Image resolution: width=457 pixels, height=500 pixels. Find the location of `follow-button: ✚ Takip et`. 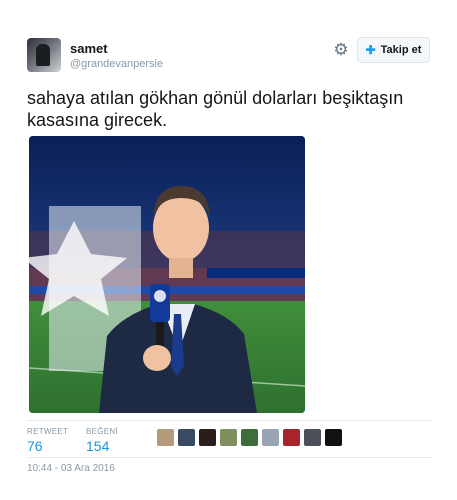

follow-button: ✚ Takip et is located at coordinates (393, 50).